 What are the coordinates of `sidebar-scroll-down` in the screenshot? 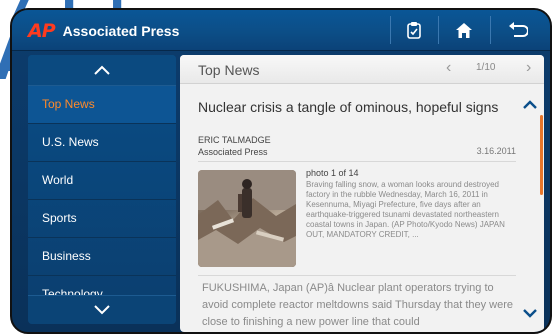 It's located at (102, 309).